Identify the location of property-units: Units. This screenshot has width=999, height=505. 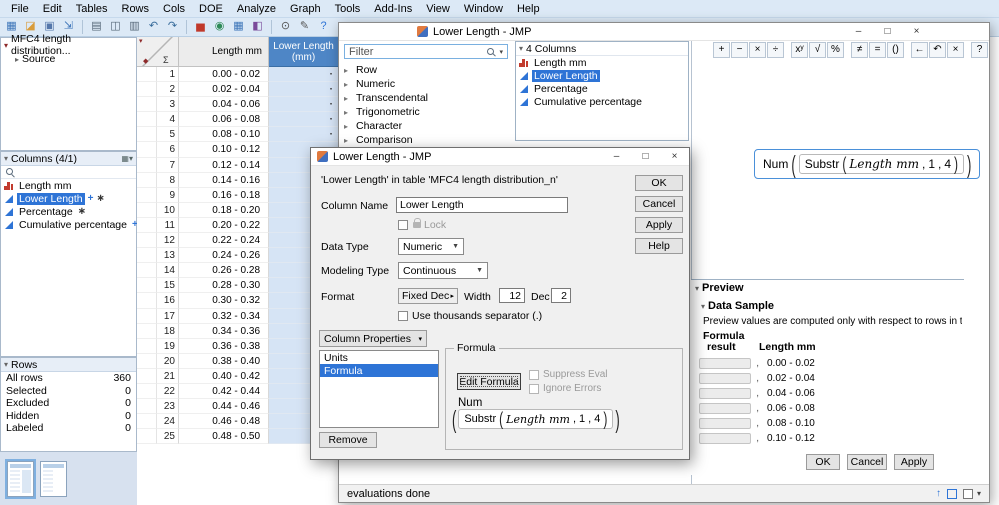
(379, 357).